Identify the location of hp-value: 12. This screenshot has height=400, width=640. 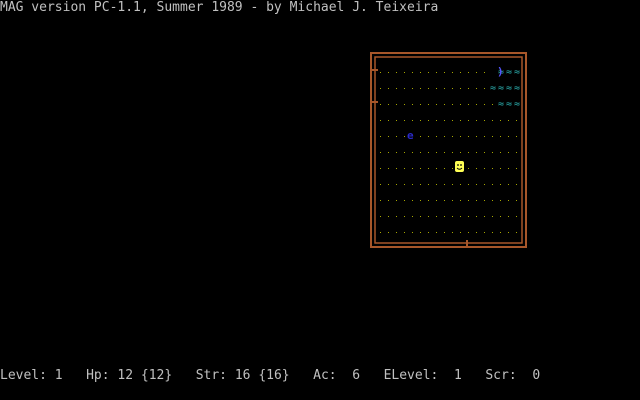
(125, 375).